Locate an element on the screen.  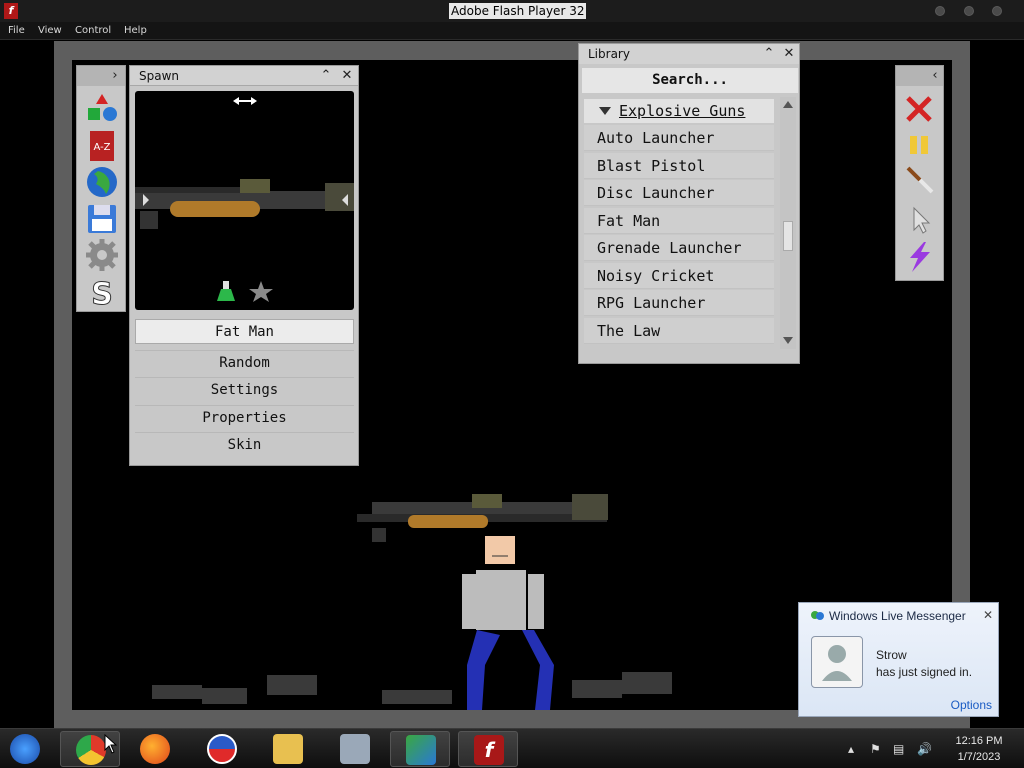
taskbar-messenger is located at coordinates (420, 749).